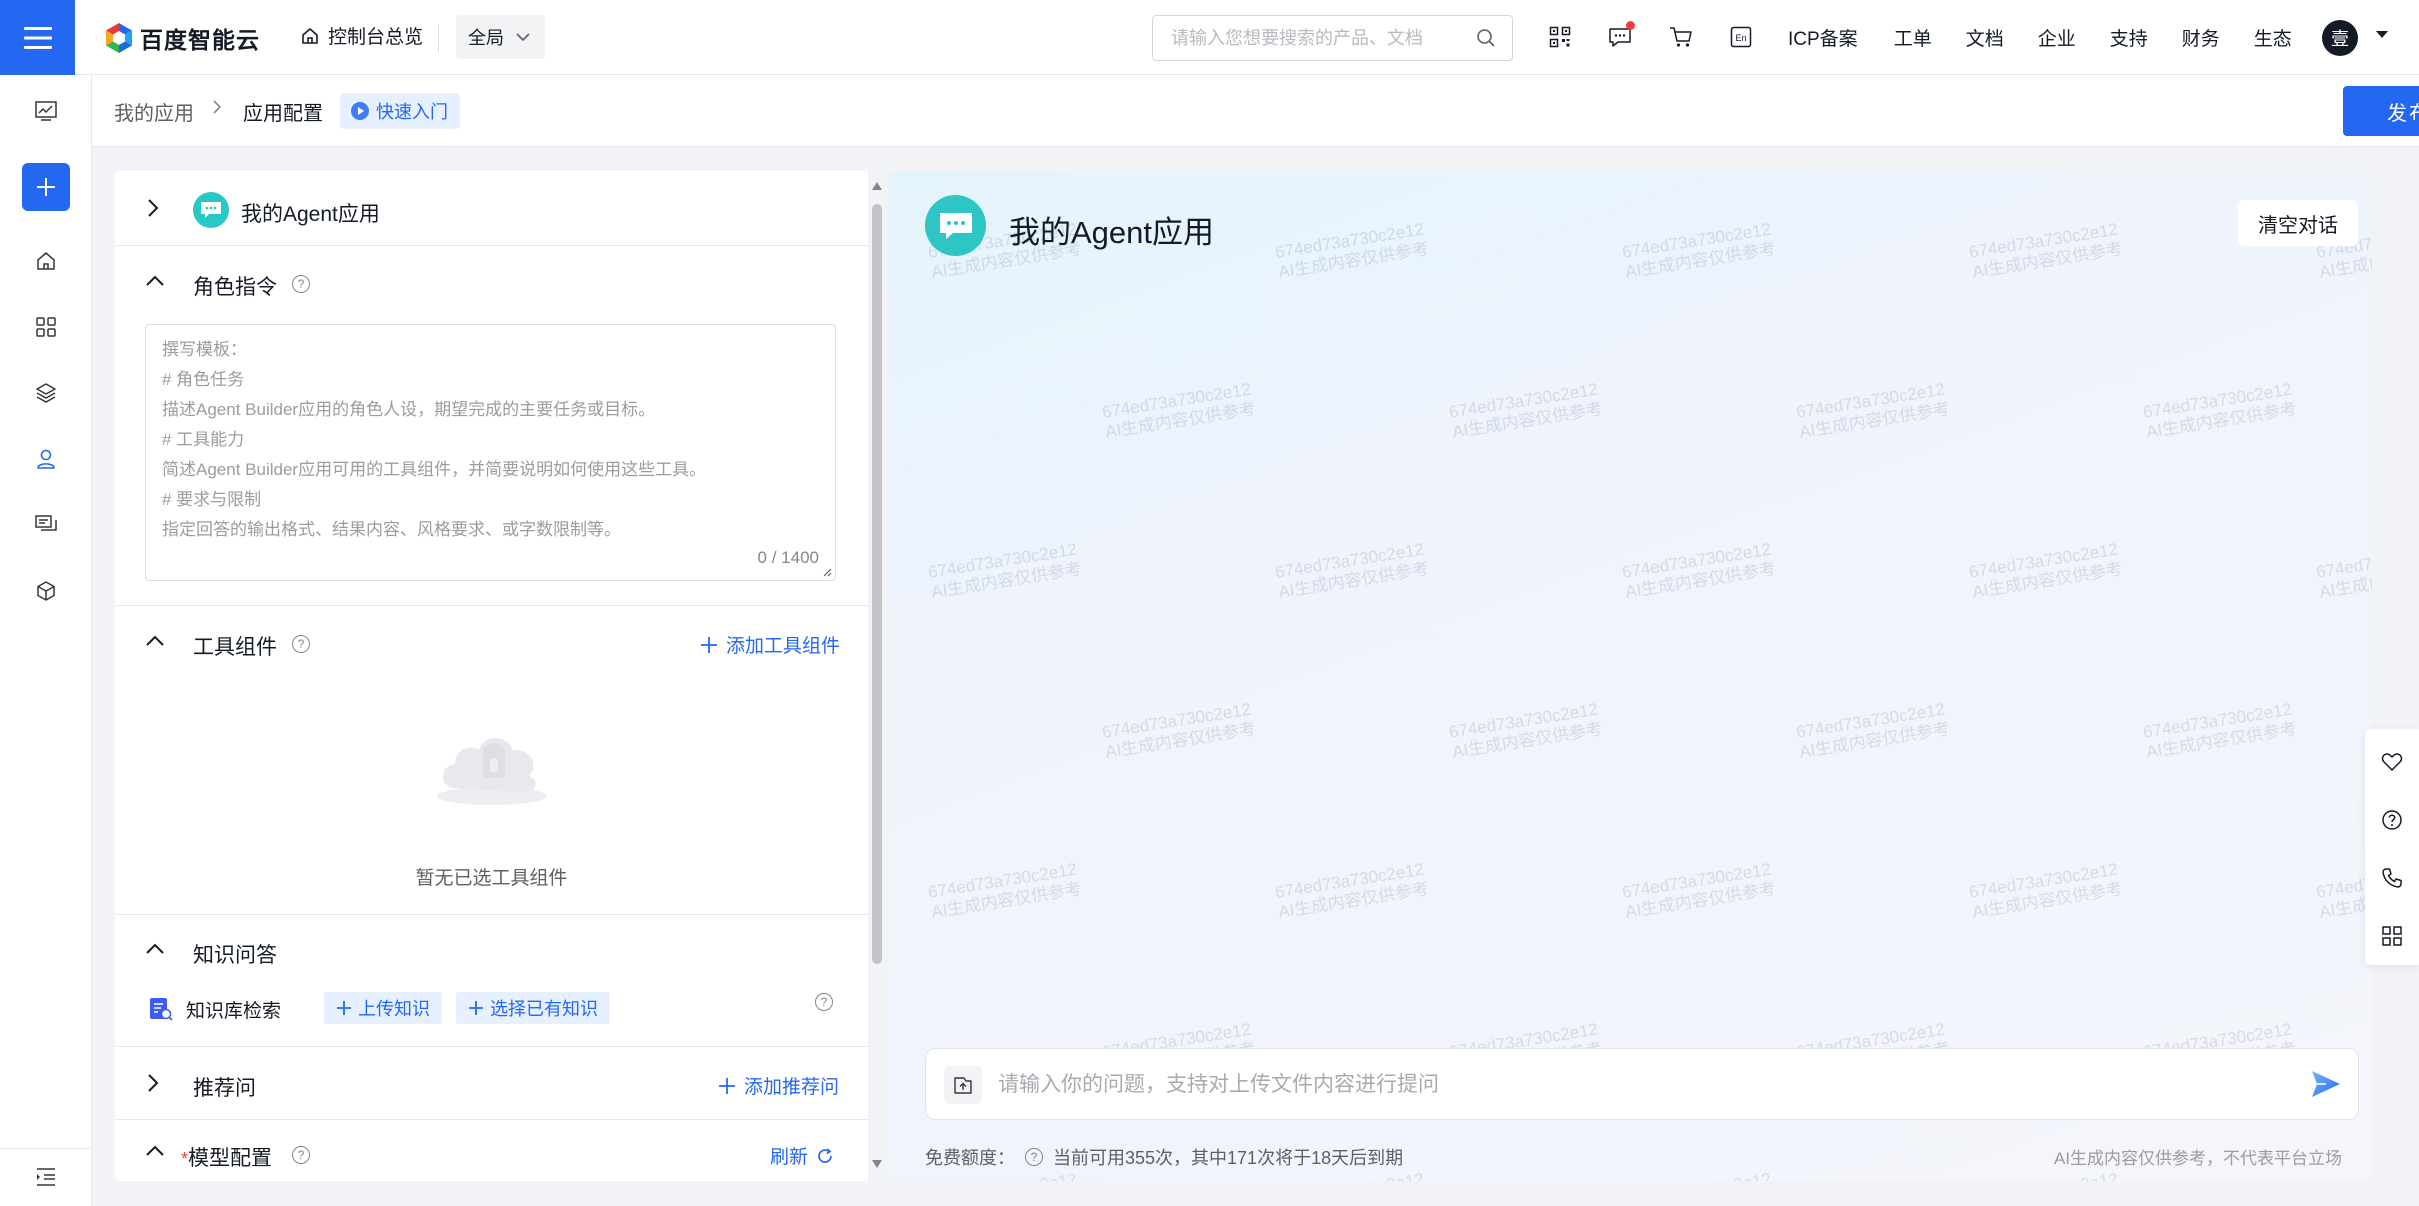 The height and width of the screenshot is (1206, 2419). What do you see at coordinates (709, 645) in the screenshot?
I see `plus-icon` at bounding box center [709, 645].